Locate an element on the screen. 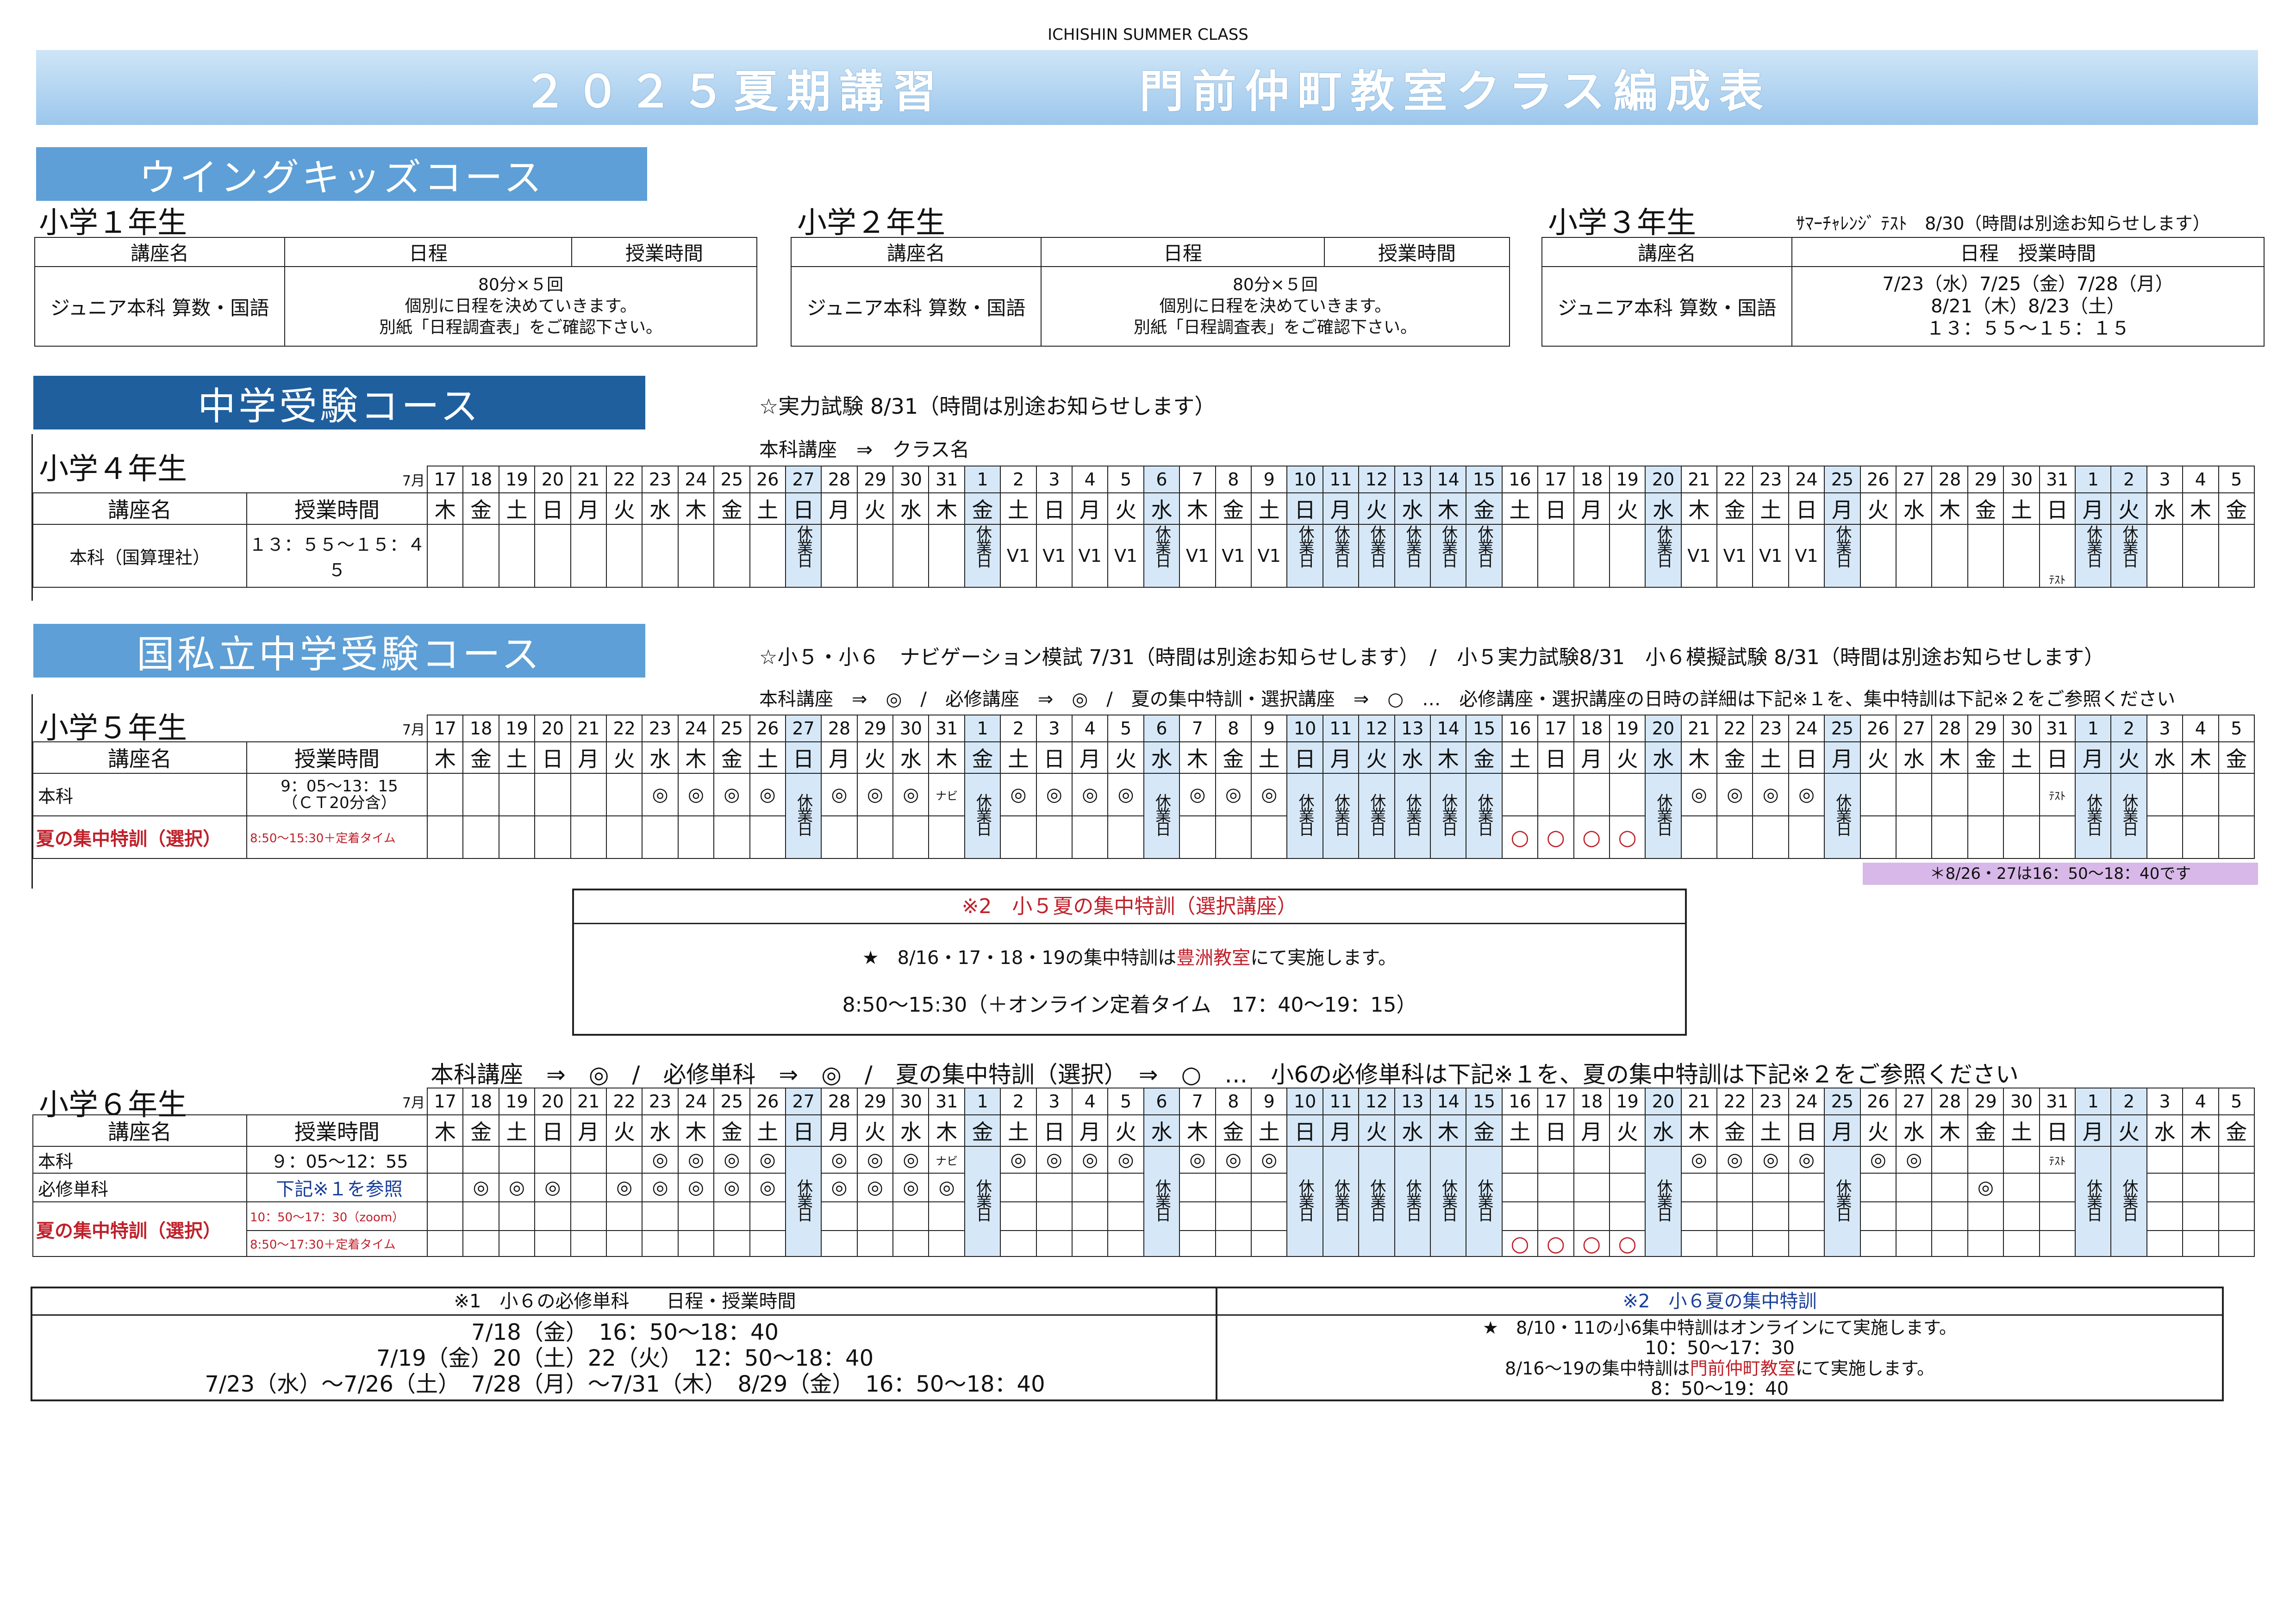 The width and height of the screenshot is (2296, 1623). g6-day: 13 is located at coordinates (1412, 1101).